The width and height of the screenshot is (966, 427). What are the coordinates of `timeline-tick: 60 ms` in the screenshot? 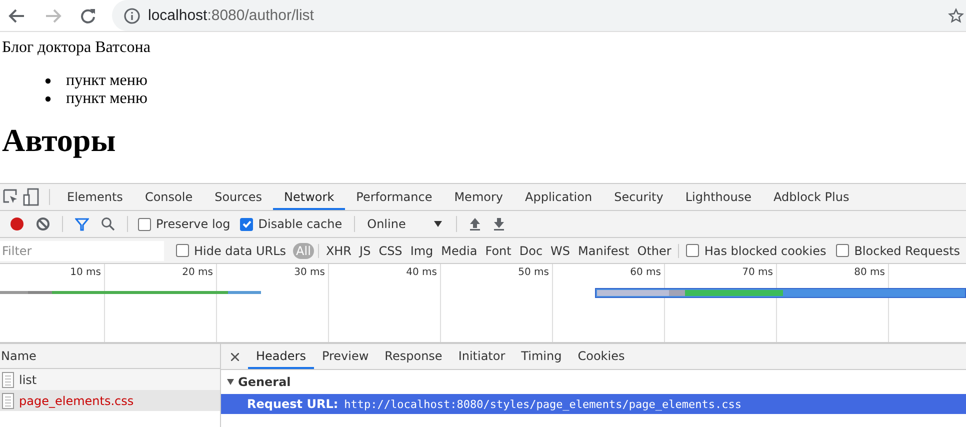 It's located at (645, 272).